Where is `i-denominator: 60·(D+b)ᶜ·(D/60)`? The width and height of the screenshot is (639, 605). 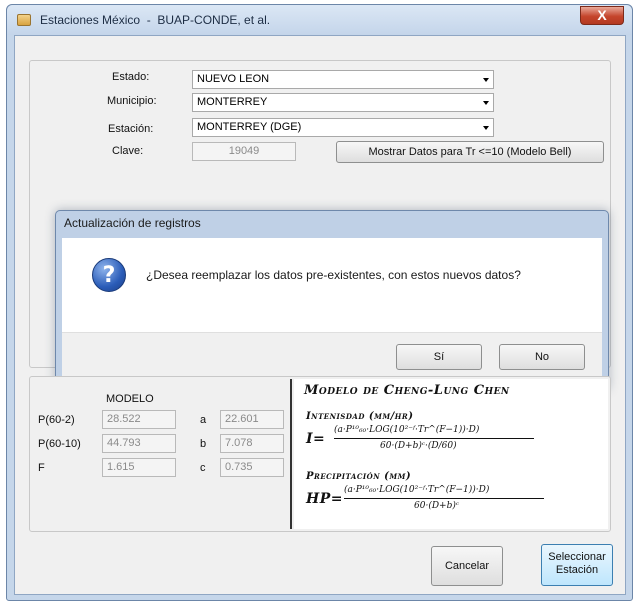
i-denominator: 60·(D+b)ᶜ·(D/60) is located at coordinates (418, 446).